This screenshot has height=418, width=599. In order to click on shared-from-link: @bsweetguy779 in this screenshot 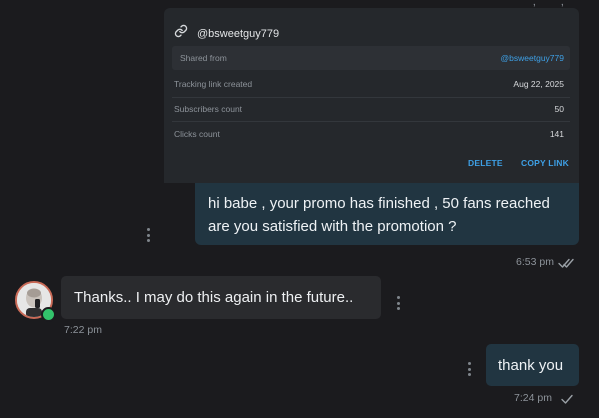, I will do `click(535, 58)`.